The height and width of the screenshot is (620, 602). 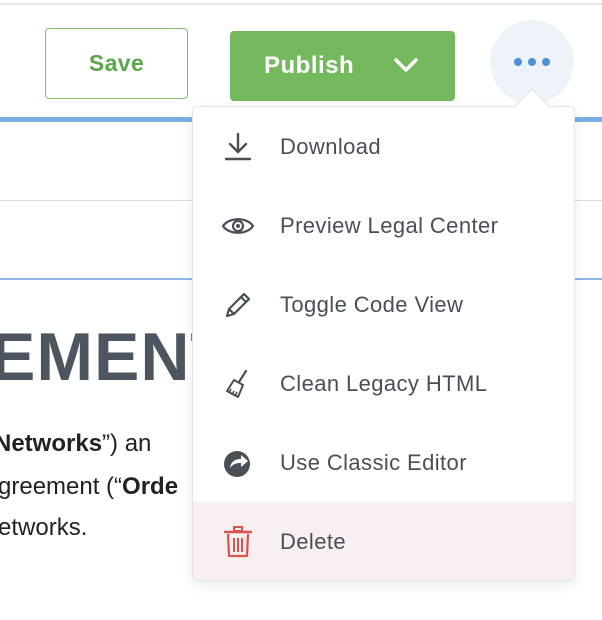 What do you see at coordinates (238, 542) in the screenshot?
I see `trash-icon` at bounding box center [238, 542].